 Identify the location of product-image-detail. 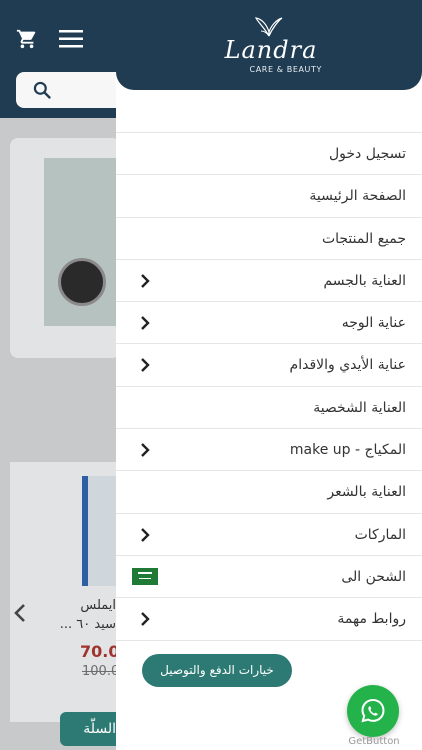
(82, 282).